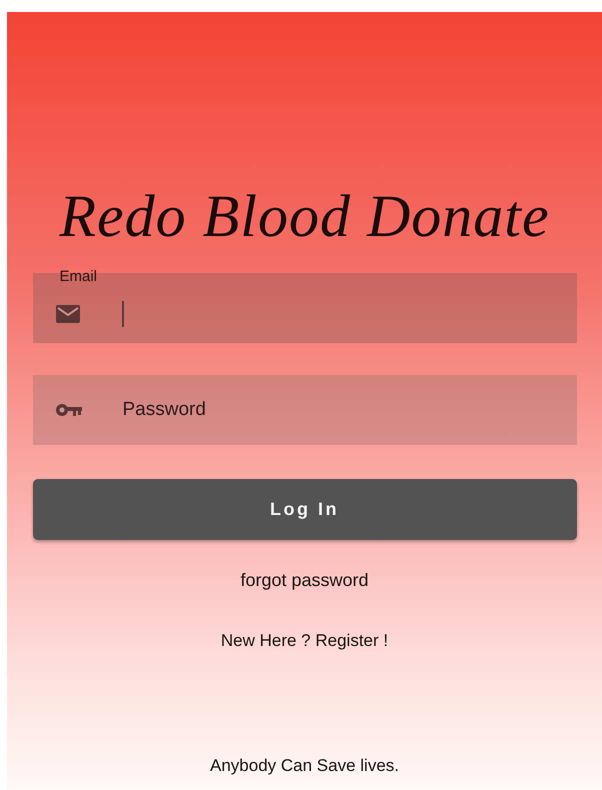  Describe the element at coordinates (304, 580) in the screenshot. I see `forgot-password-link: forgot password` at that location.